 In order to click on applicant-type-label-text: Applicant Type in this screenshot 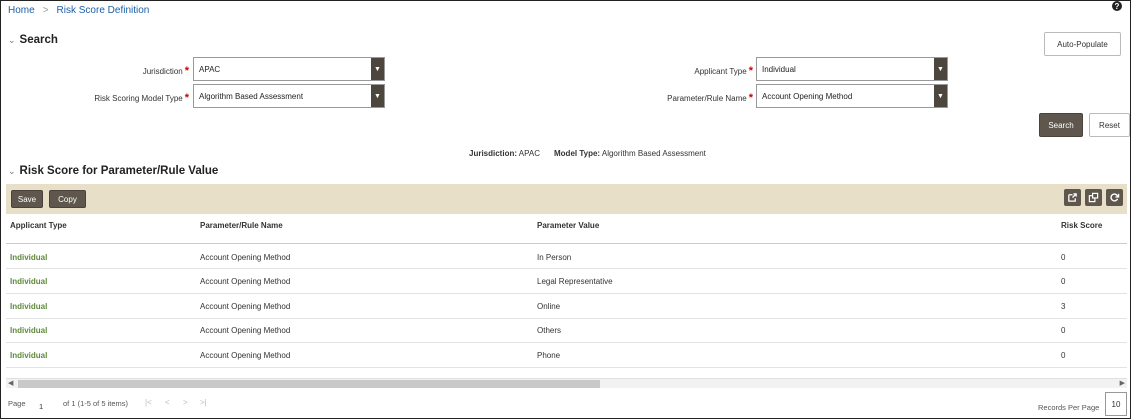, I will do `click(720, 71)`.